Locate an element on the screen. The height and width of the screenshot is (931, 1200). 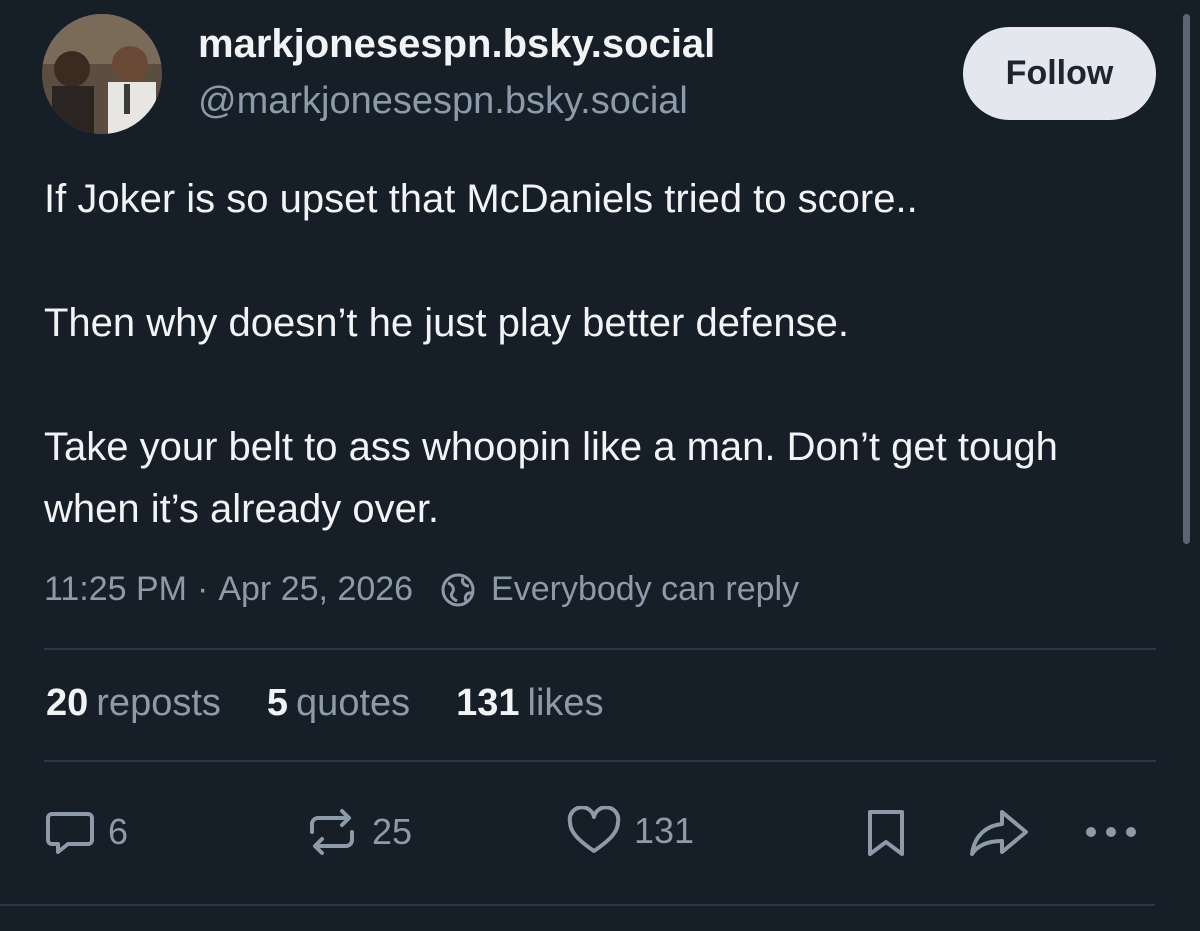
quotes-count: 5 is located at coordinates (277, 703).